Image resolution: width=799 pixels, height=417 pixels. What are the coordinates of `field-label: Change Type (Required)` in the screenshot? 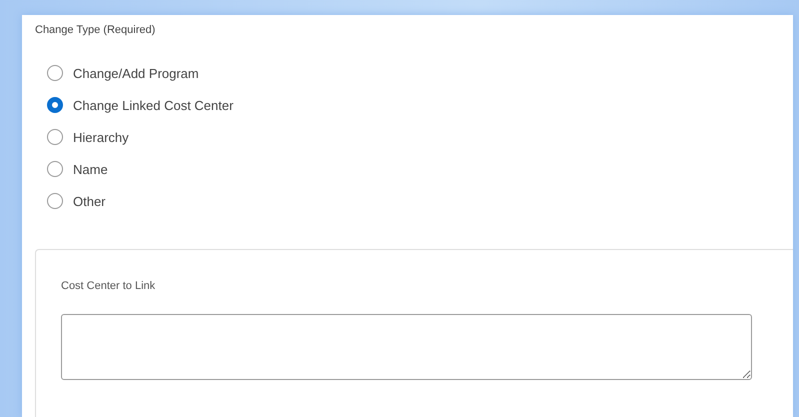 It's located at (95, 30).